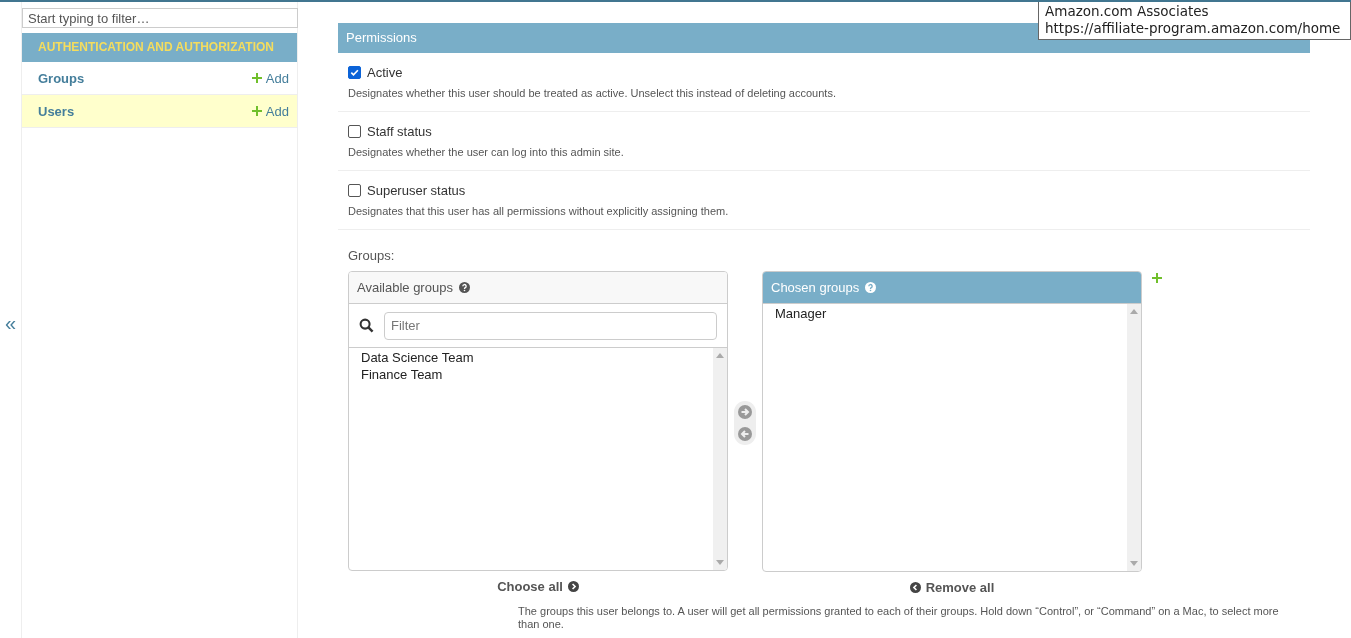 This screenshot has width=1351, height=638. What do you see at coordinates (531, 357) in the screenshot?
I see `list-option: Data Science Team` at bounding box center [531, 357].